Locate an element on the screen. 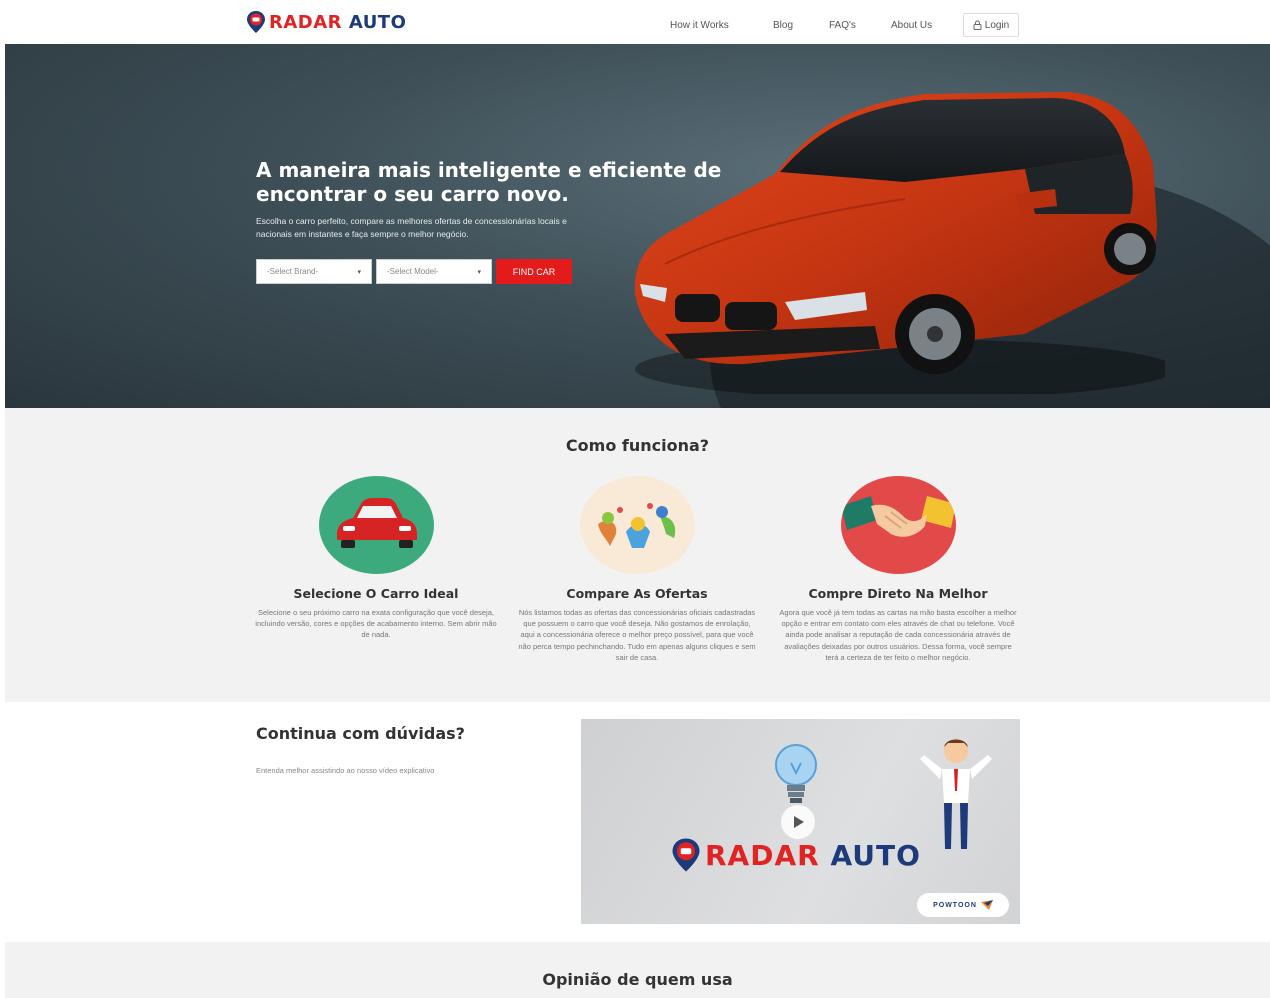  main-nav: How it Works Blog FAQ's About Us is located at coordinates (635, 26).